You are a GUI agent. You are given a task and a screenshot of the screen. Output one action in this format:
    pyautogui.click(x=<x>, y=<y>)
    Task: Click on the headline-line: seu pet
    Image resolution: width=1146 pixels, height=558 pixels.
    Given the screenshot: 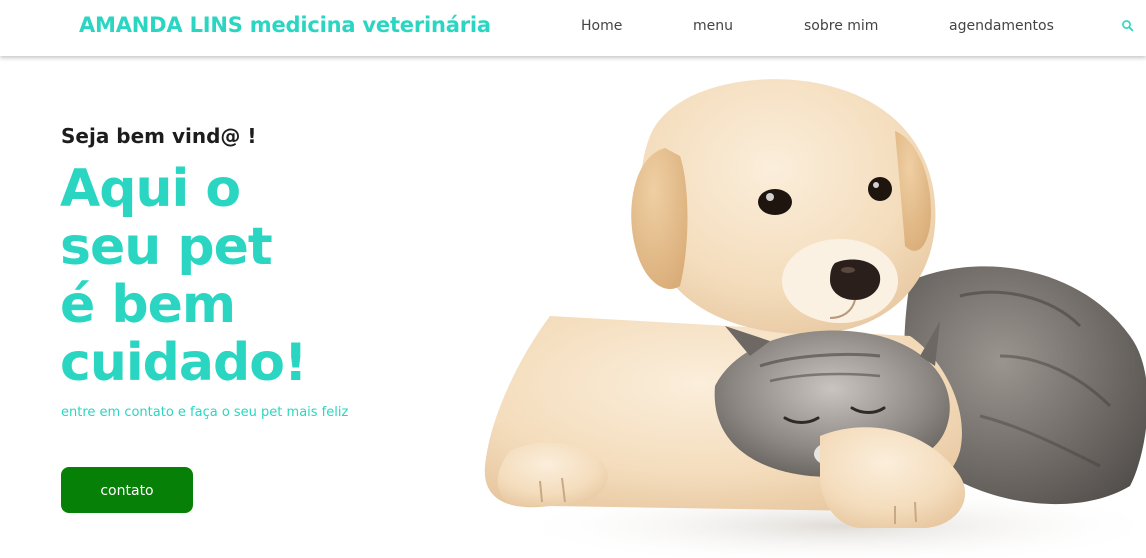 What is the action you would take?
    pyautogui.click(x=166, y=247)
    